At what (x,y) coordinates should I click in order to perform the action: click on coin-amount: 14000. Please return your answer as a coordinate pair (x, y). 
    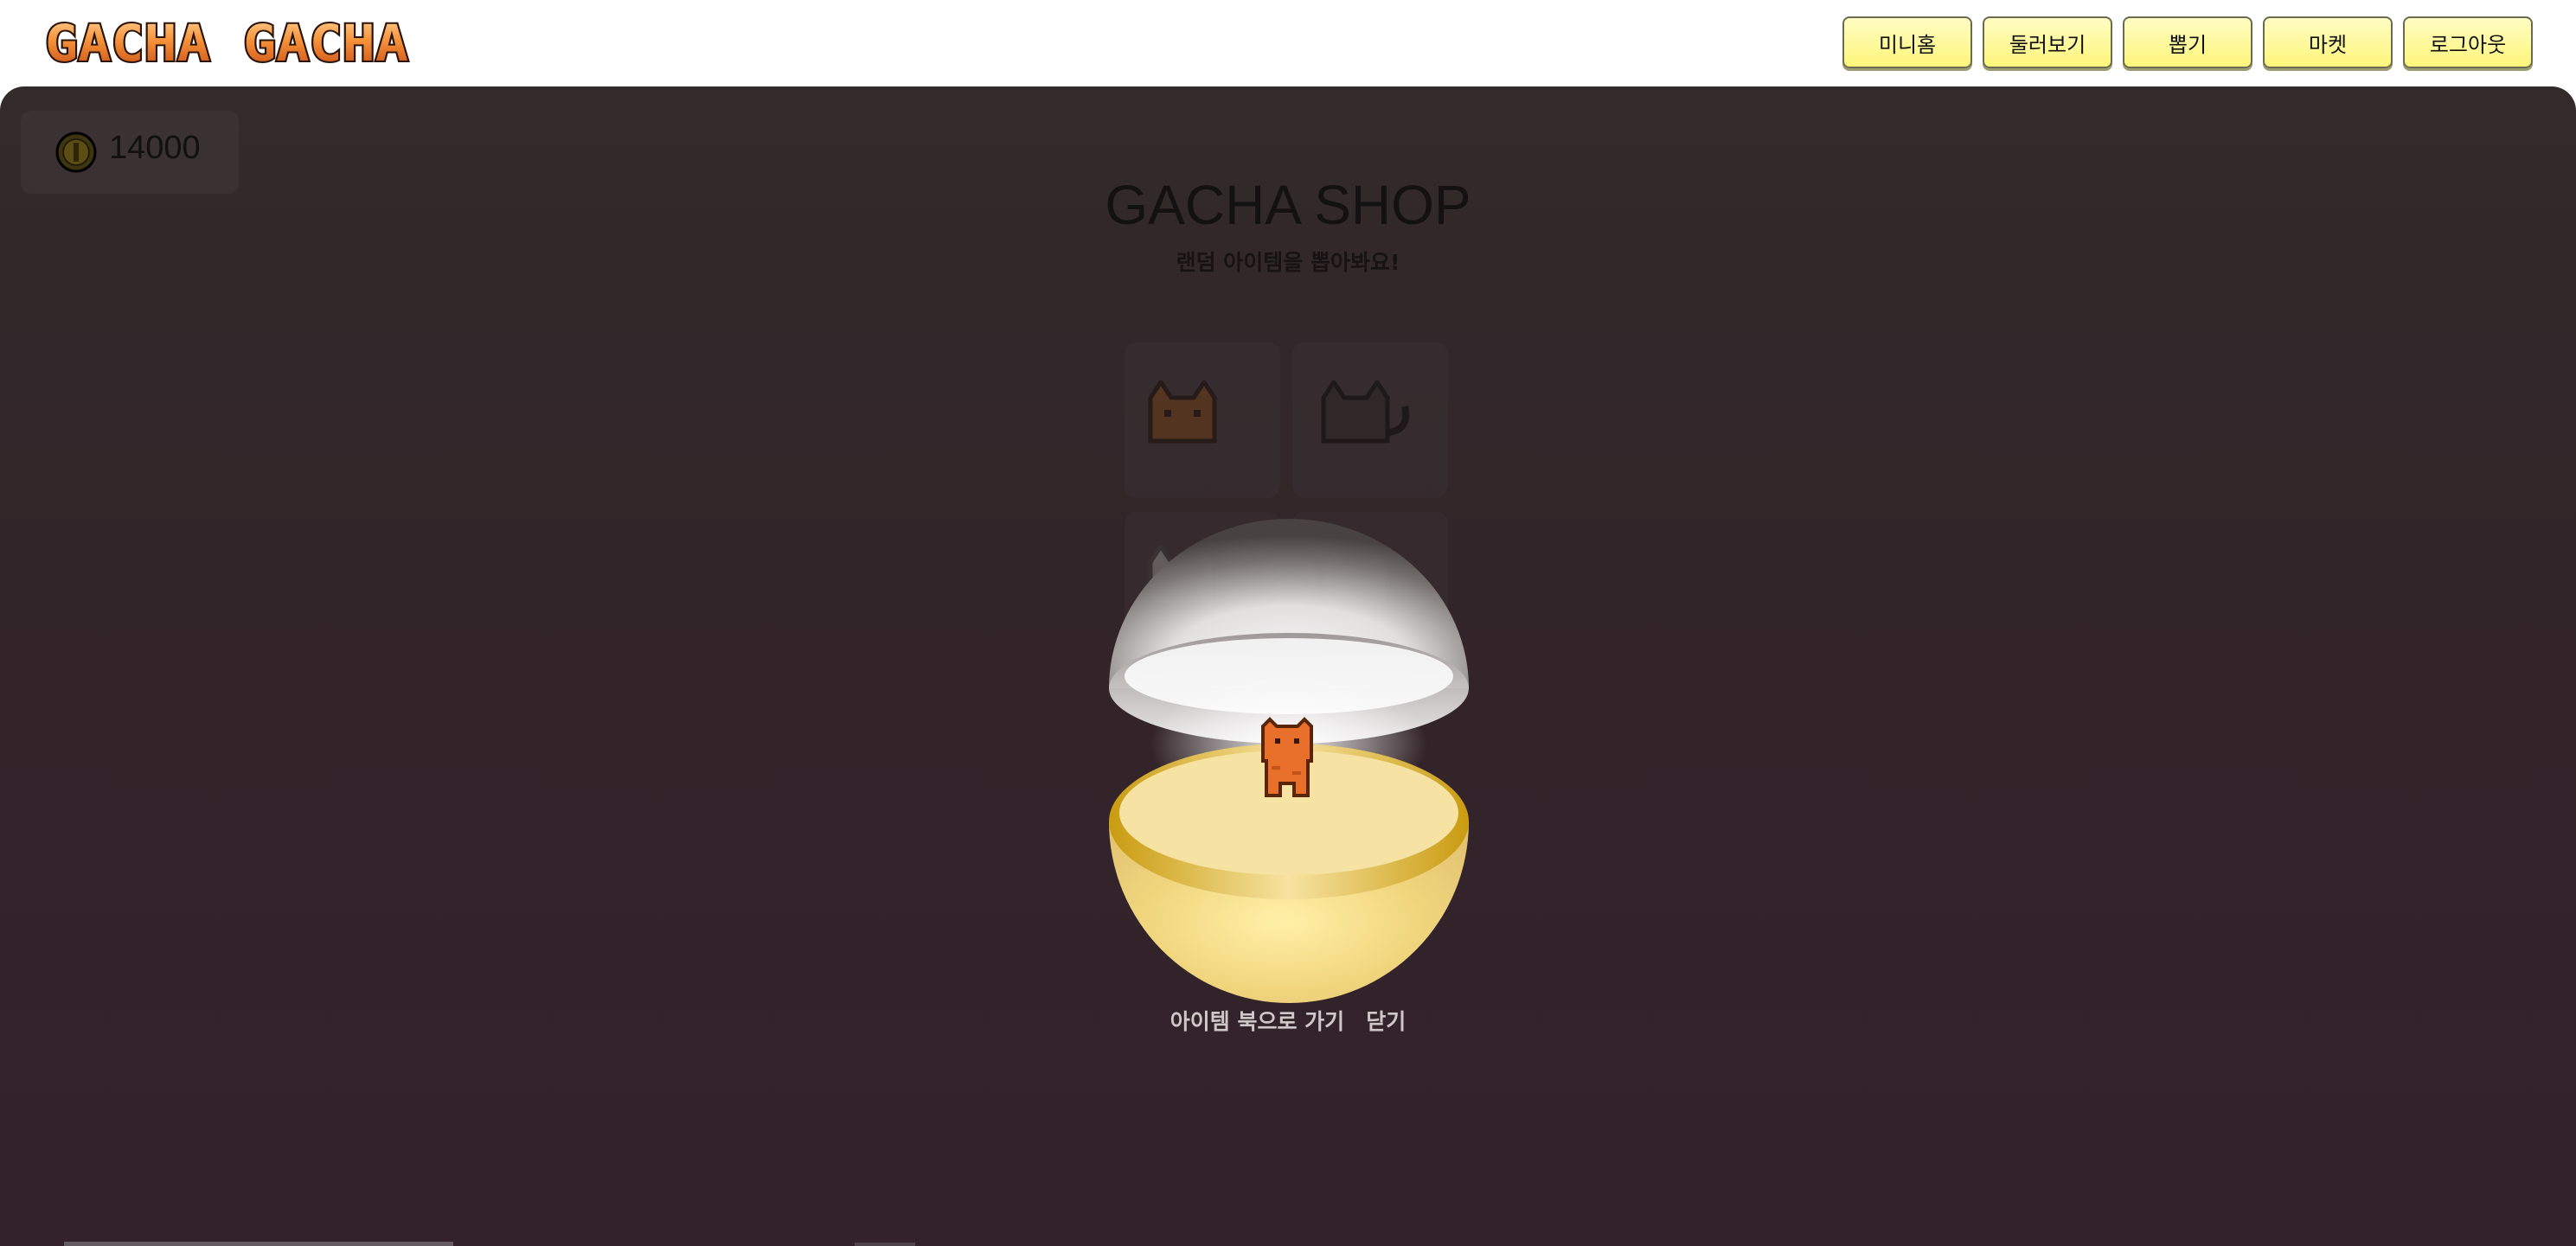
    Looking at the image, I should click on (155, 148).